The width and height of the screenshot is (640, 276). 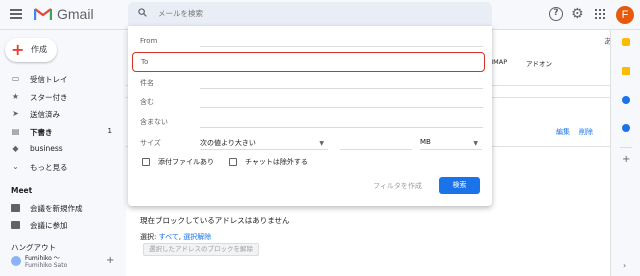 I want to click on selection-line: 選択: すべて, 選択解除, so click(x=175, y=237).